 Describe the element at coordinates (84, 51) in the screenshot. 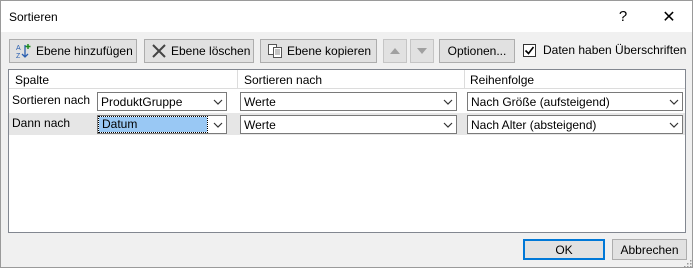

I see `add-level-label: Ebene hinzufügen` at that location.